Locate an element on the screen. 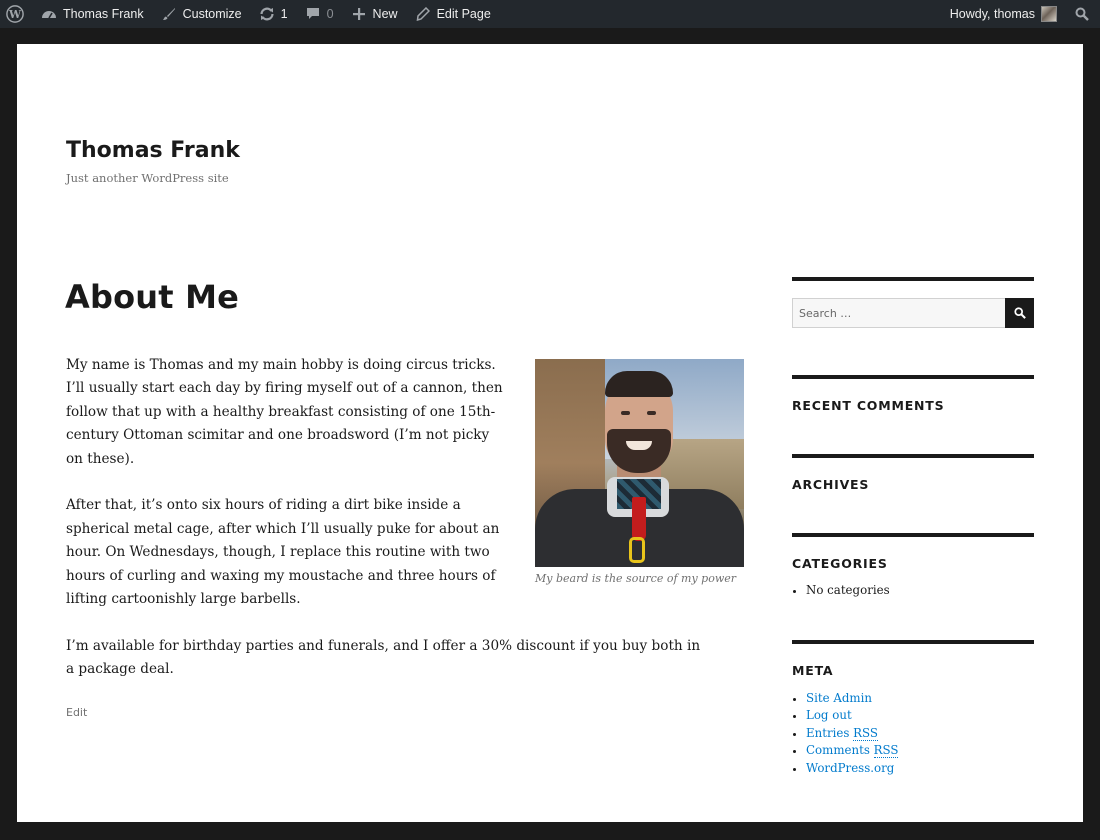 The height and width of the screenshot is (840, 1100). svg-text: W is located at coordinates (15, 14).